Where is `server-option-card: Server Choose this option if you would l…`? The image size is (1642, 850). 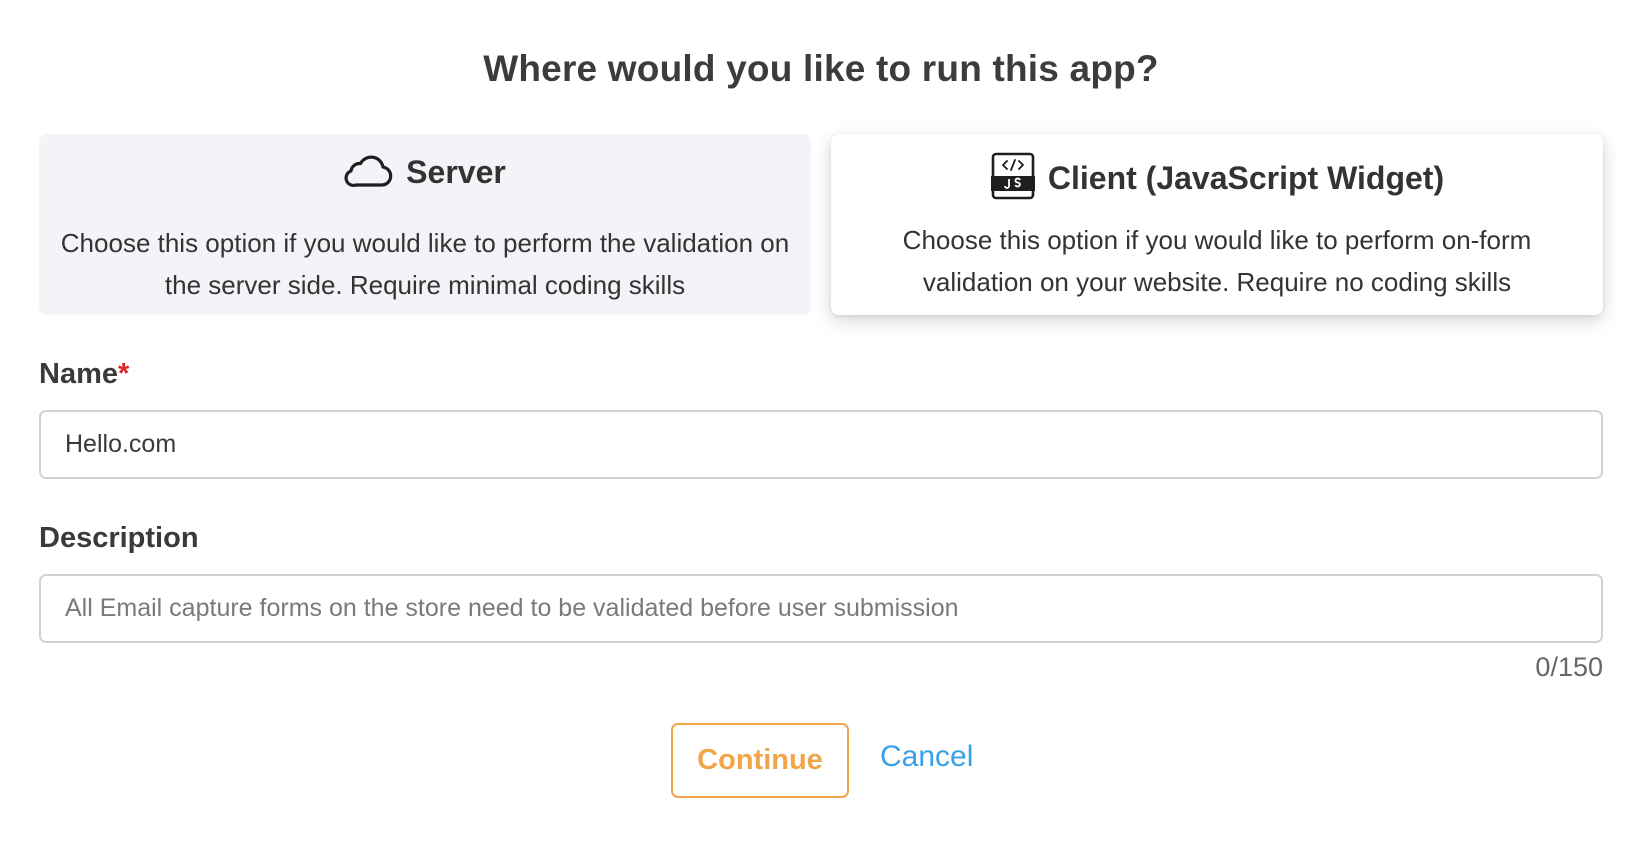
server-option-card: Server Choose this option if you would l… is located at coordinates (425, 224).